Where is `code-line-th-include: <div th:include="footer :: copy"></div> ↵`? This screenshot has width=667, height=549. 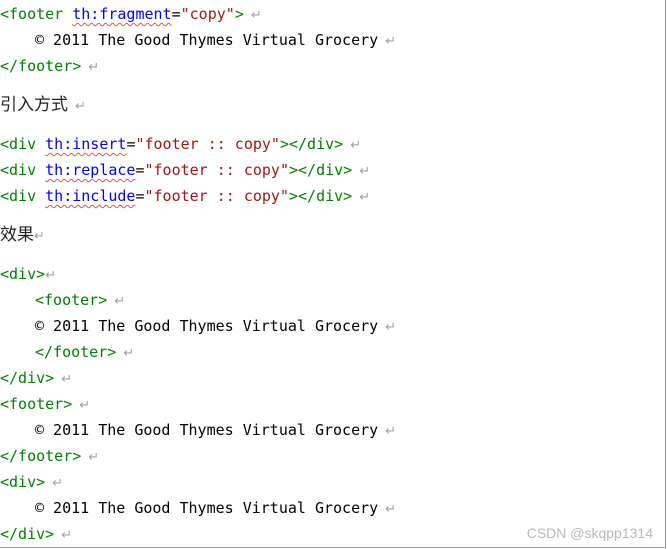
code-line-th-include: <div th:include="footer :: copy"></div> ↵ is located at coordinates (185, 196).